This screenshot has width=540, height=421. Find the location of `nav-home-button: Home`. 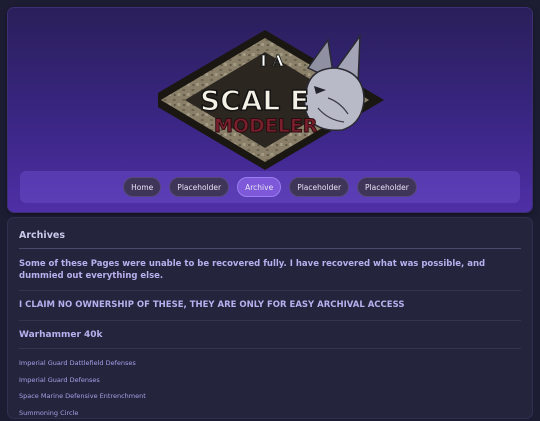

nav-home-button: Home is located at coordinates (142, 187).